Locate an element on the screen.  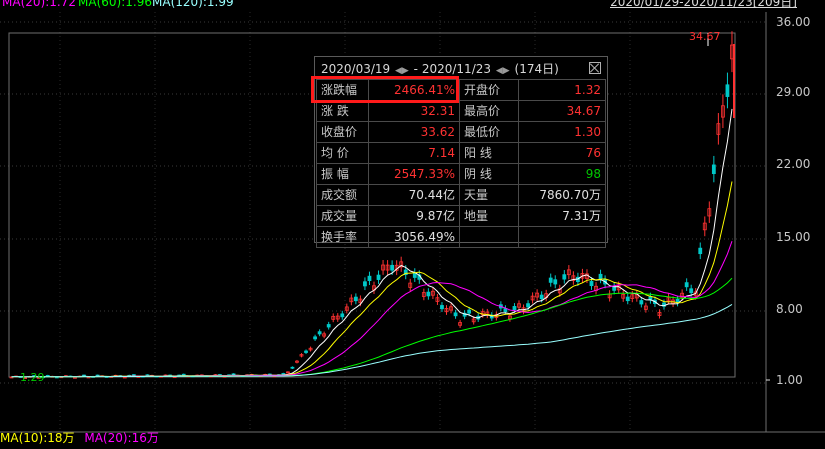
peak-price-label: 34.67 is located at coordinates (705, 36).